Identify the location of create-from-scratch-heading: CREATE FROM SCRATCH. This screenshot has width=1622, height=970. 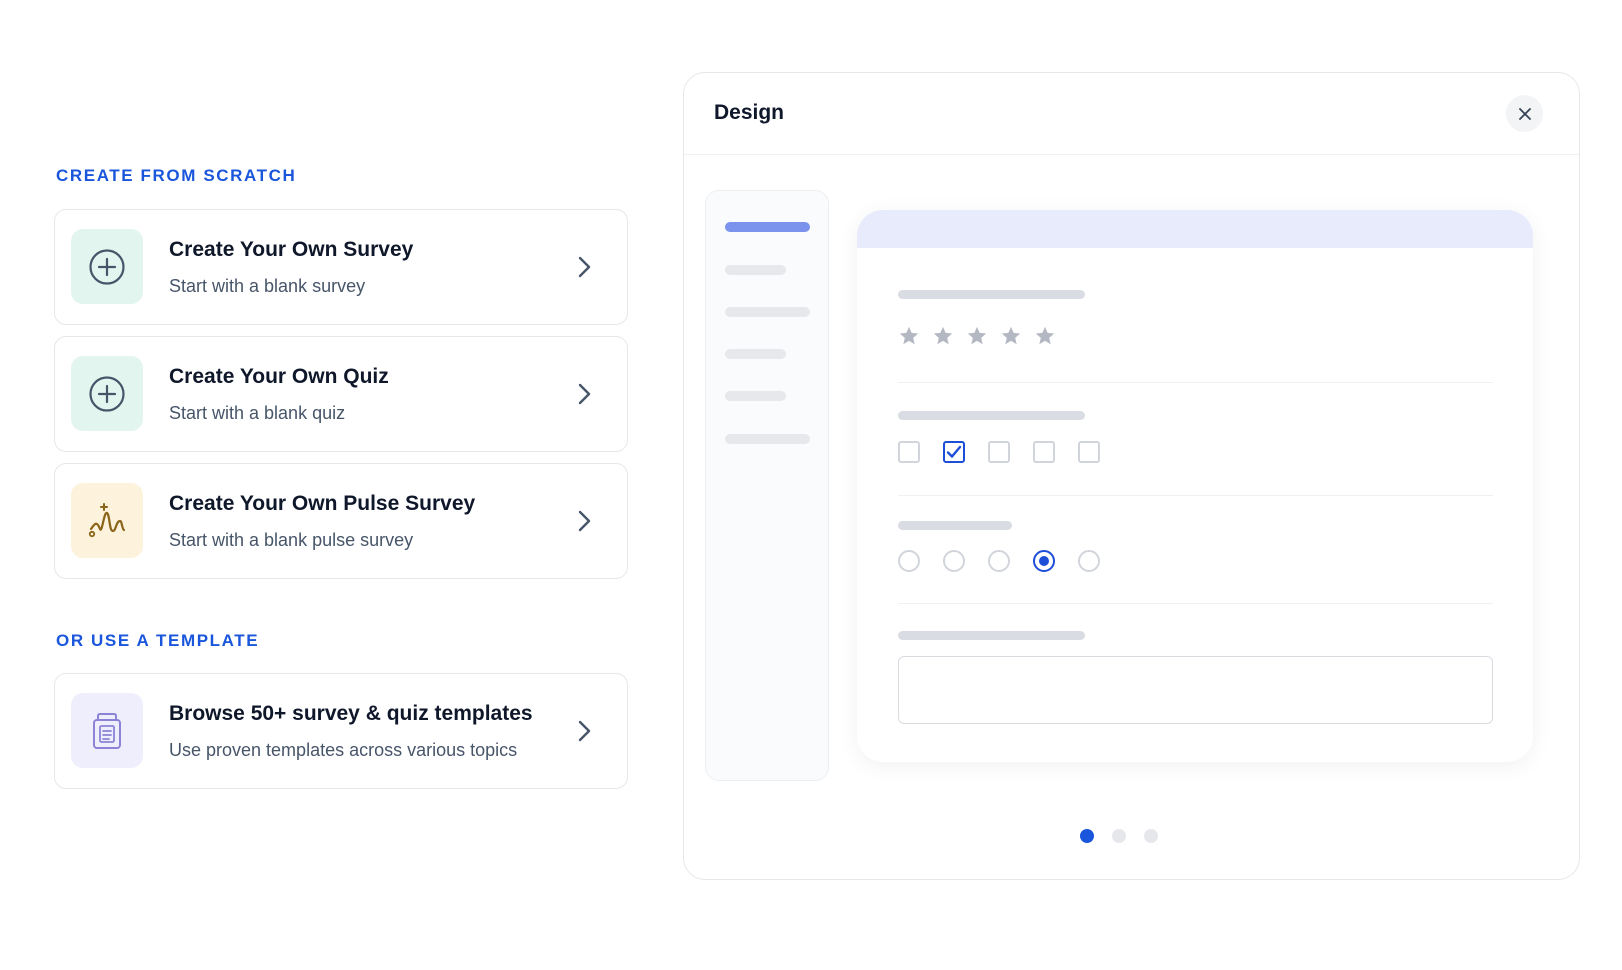
(176, 175).